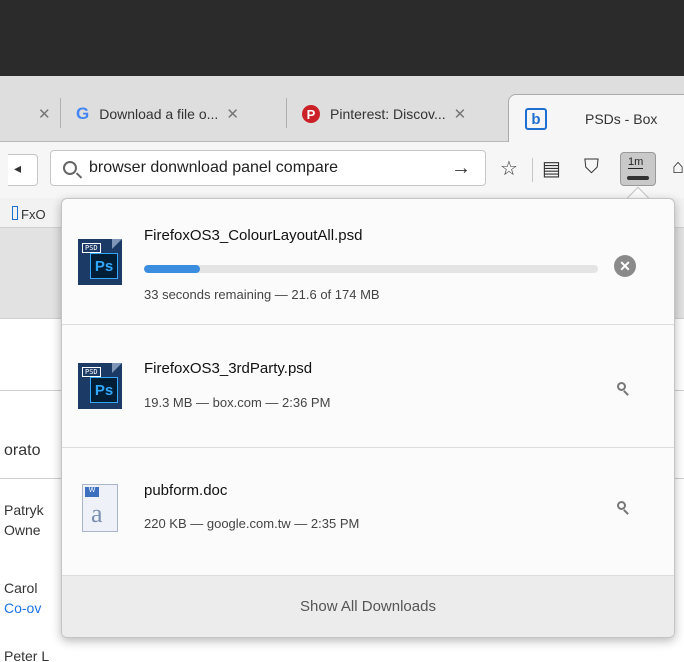 The image size is (684, 662). I want to click on back-button: ◂, so click(23, 170).